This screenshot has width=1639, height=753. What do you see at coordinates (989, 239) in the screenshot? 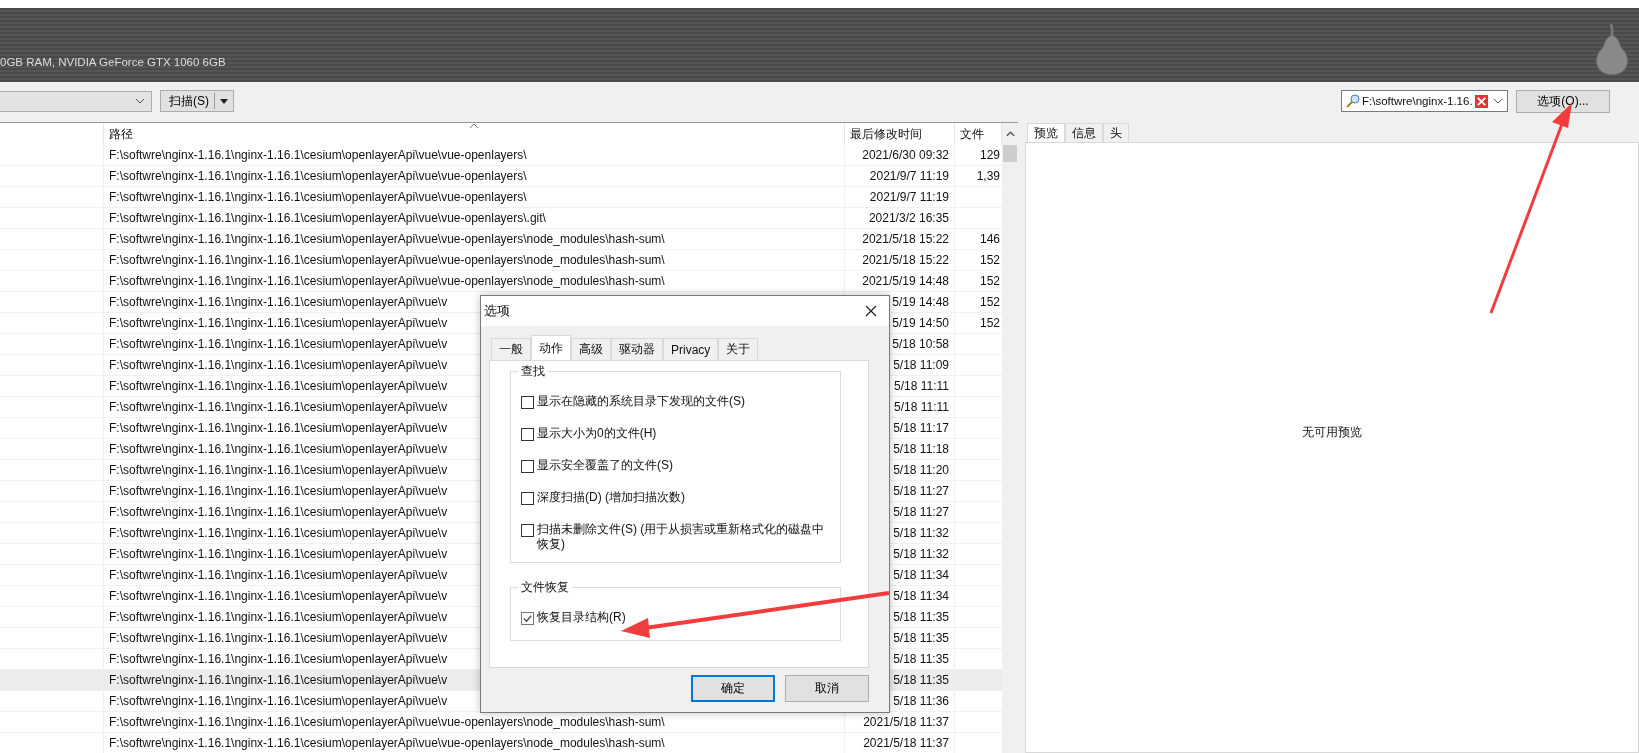
I see `size-cell: 146` at bounding box center [989, 239].